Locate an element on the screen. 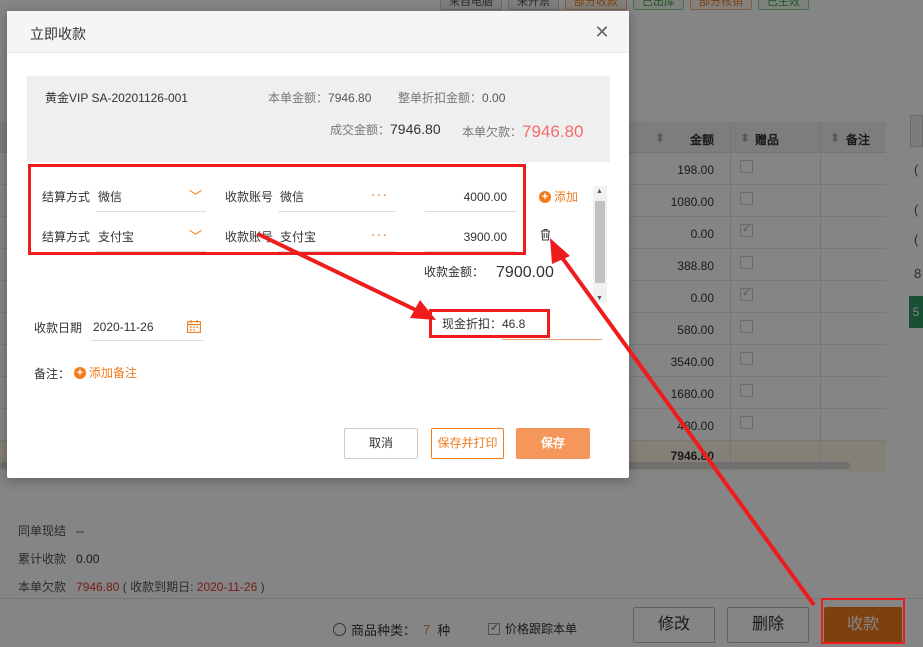 The width and height of the screenshot is (923, 647). annotation-box-payments is located at coordinates (277, 209).